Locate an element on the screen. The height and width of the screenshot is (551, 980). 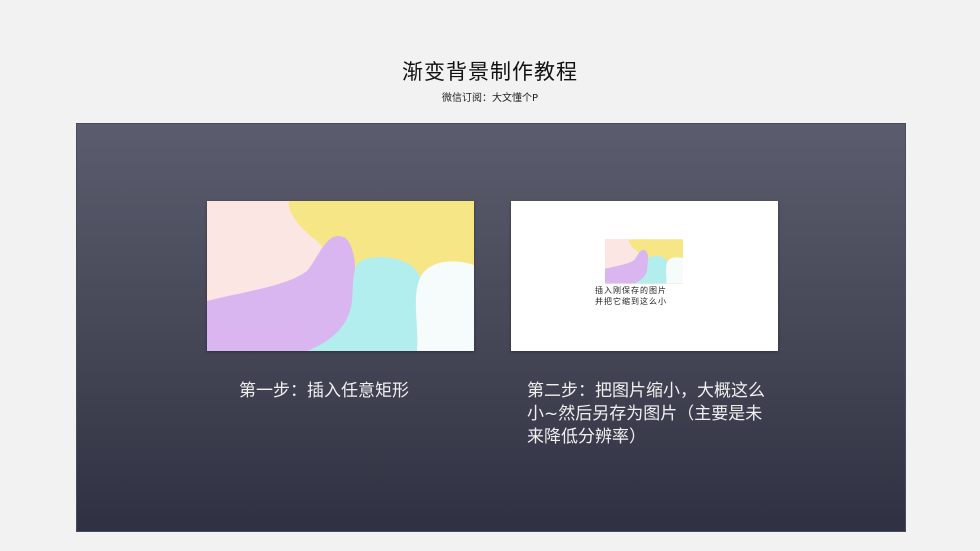
thumbnail-blob-artwork is located at coordinates (644, 261).